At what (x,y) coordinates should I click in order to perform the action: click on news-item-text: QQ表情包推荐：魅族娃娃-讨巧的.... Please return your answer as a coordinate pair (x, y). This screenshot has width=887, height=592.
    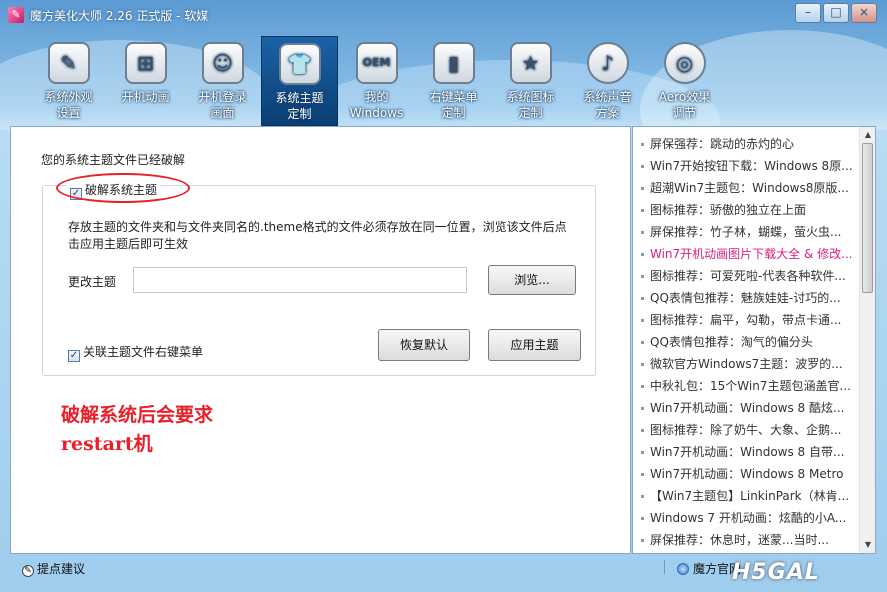
    Looking at the image, I should click on (745, 298).